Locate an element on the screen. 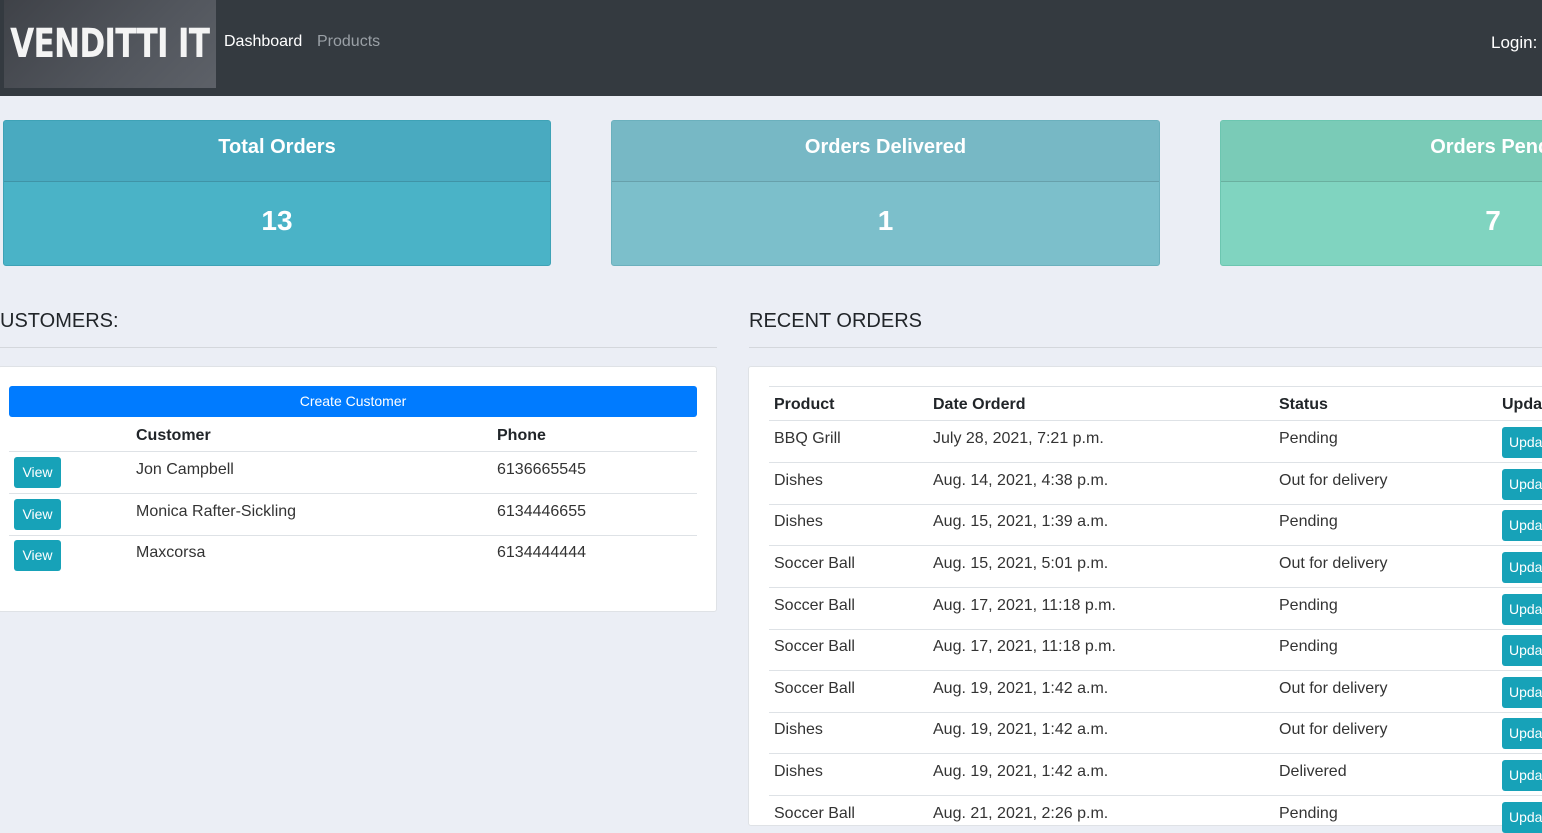 This screenshot has width=1542, height=833. customer-name: Monica Rafter-Sickling is located at coordinates (216, 511).